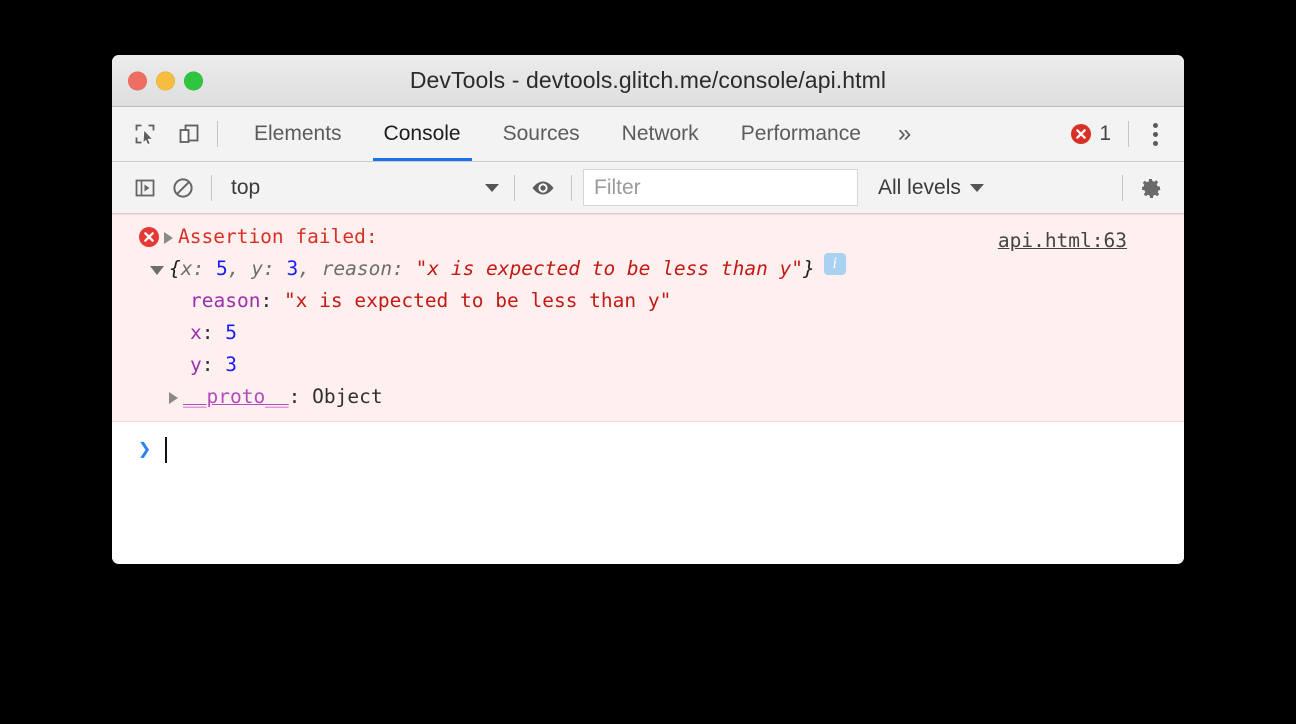  Describe the element at coordinates (720, 187) in the screenshot. I see `filter-input: Filter` at that location.